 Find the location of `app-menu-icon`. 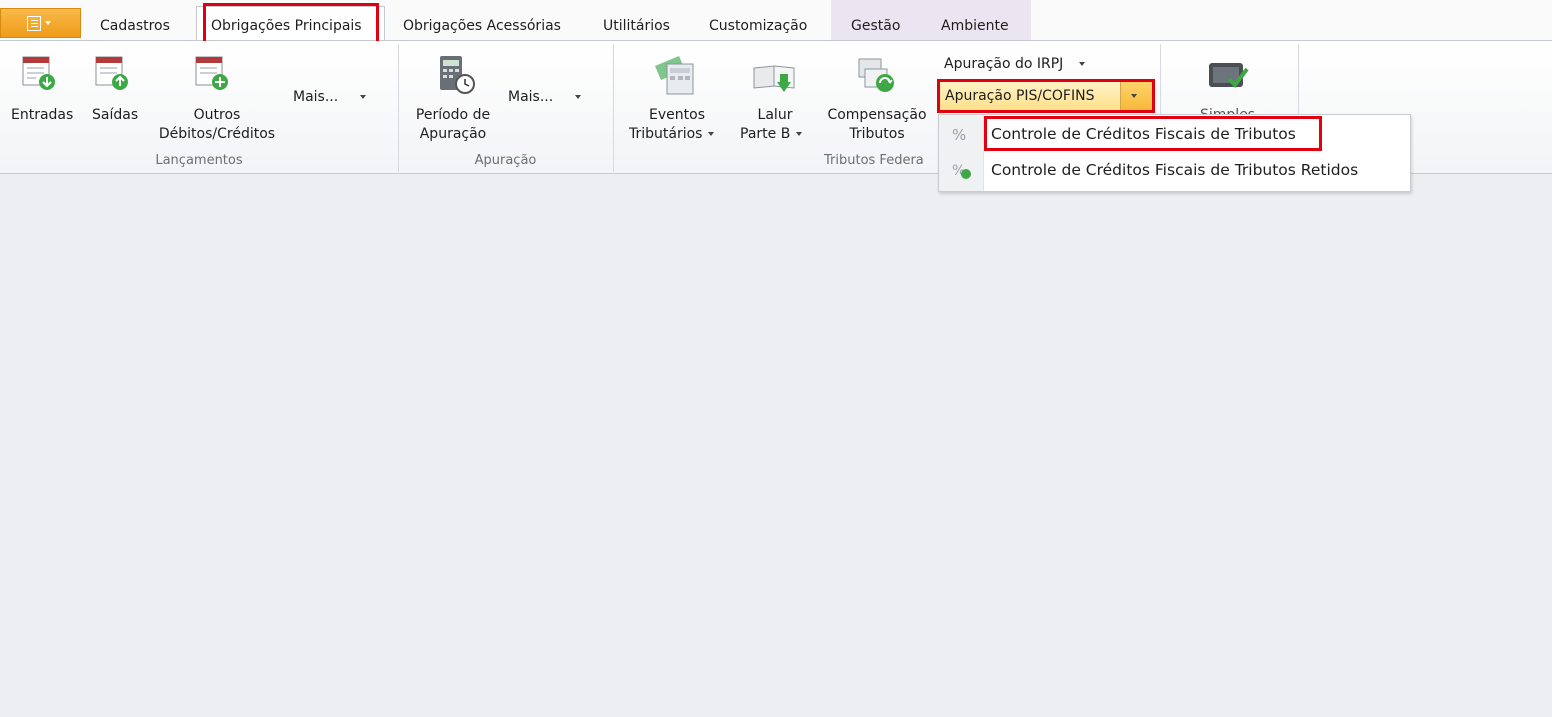

app-menu-icon is located at coordinates (34, 23).